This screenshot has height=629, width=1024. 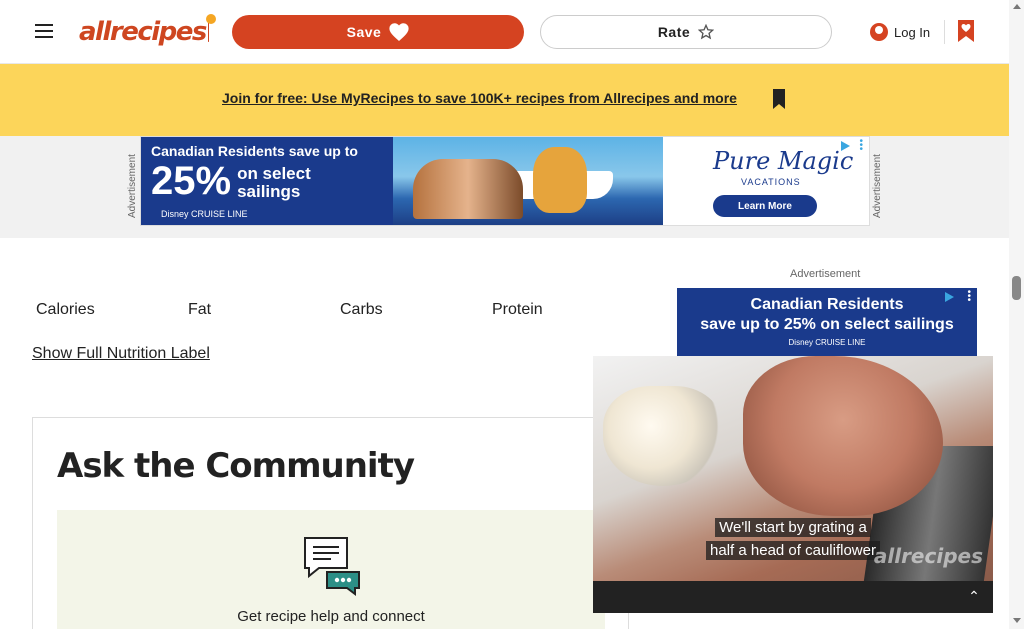 I want to click on sidebar-ad-headline: Canadian Residents, so click(x=827, y=304).